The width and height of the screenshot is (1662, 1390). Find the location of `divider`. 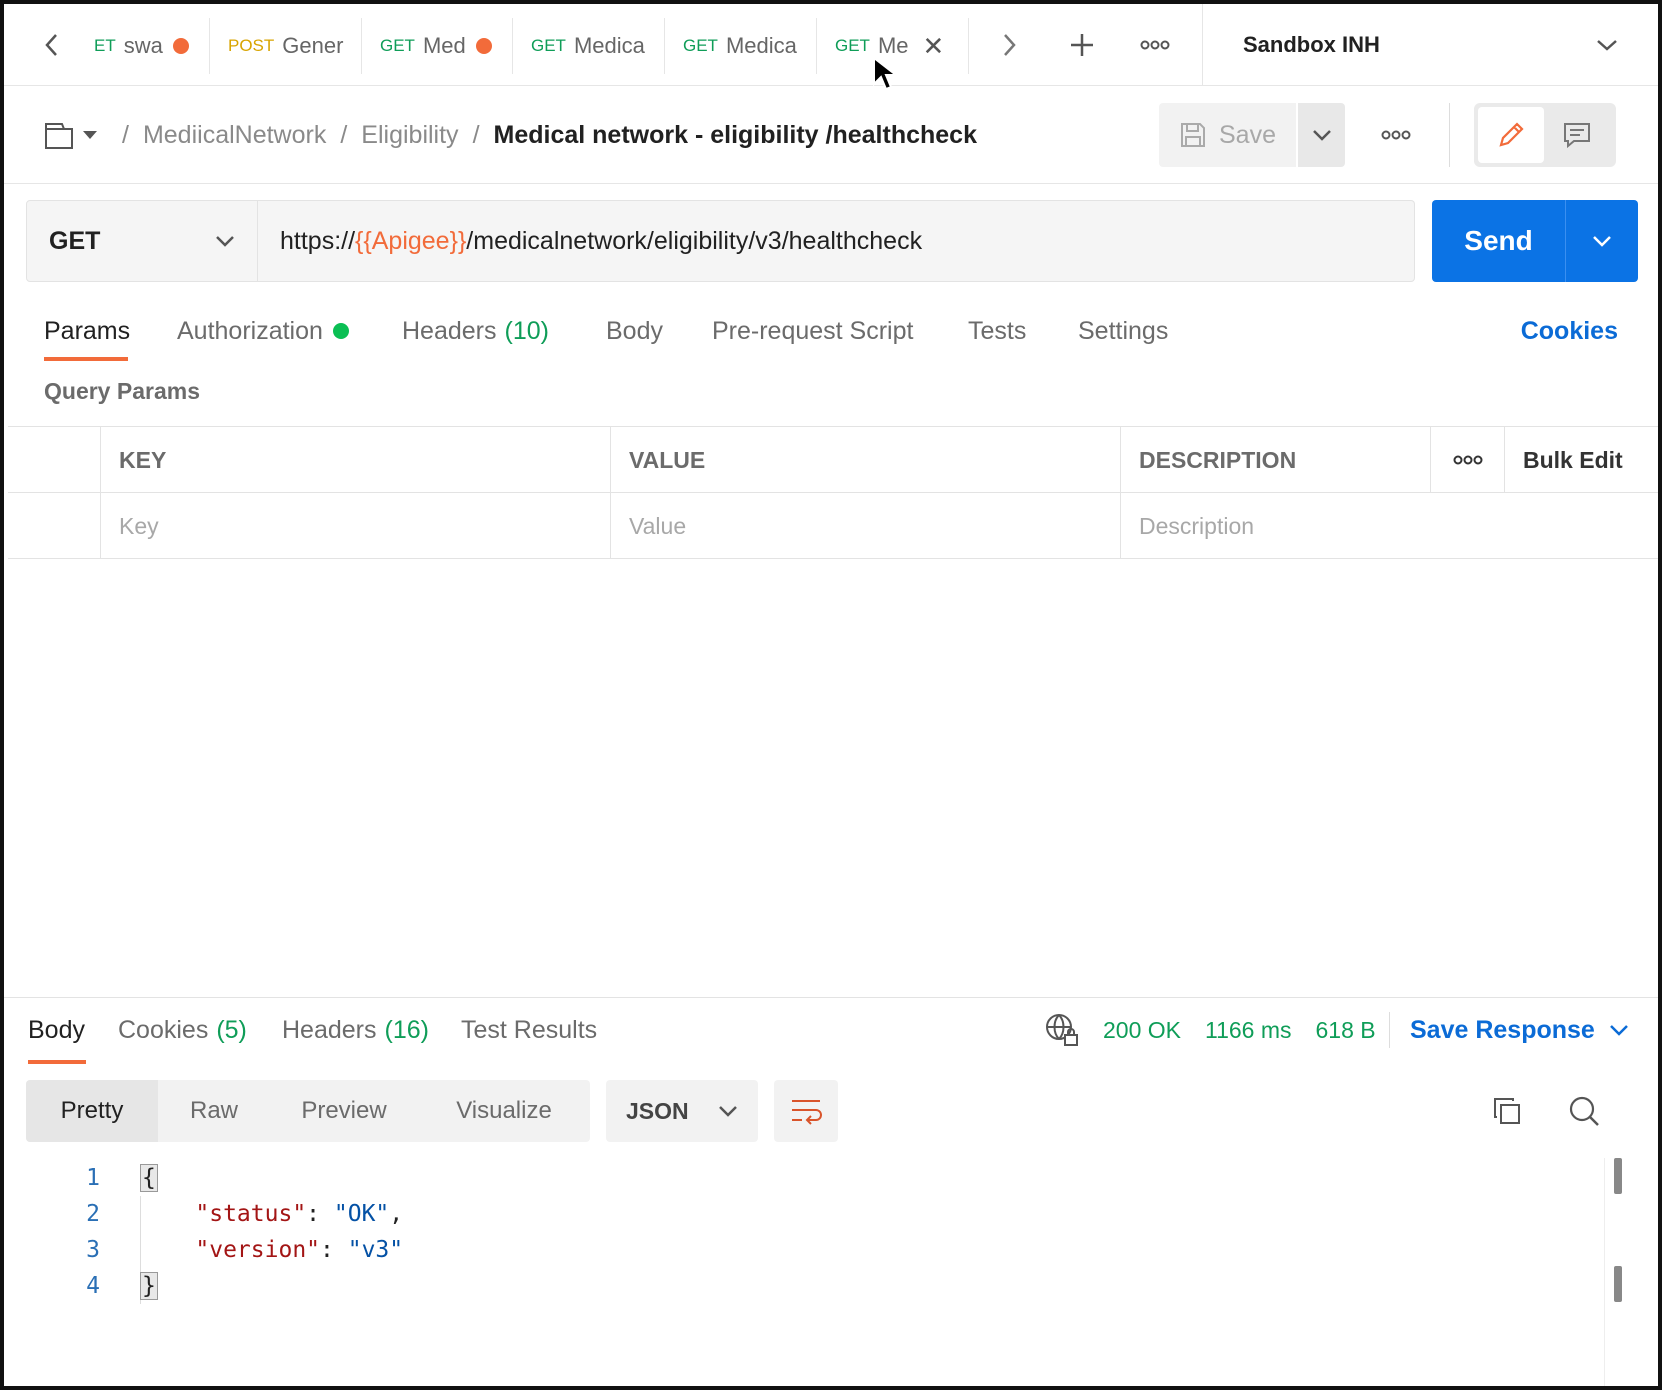

divider is located at coordinates (1389, 1030).